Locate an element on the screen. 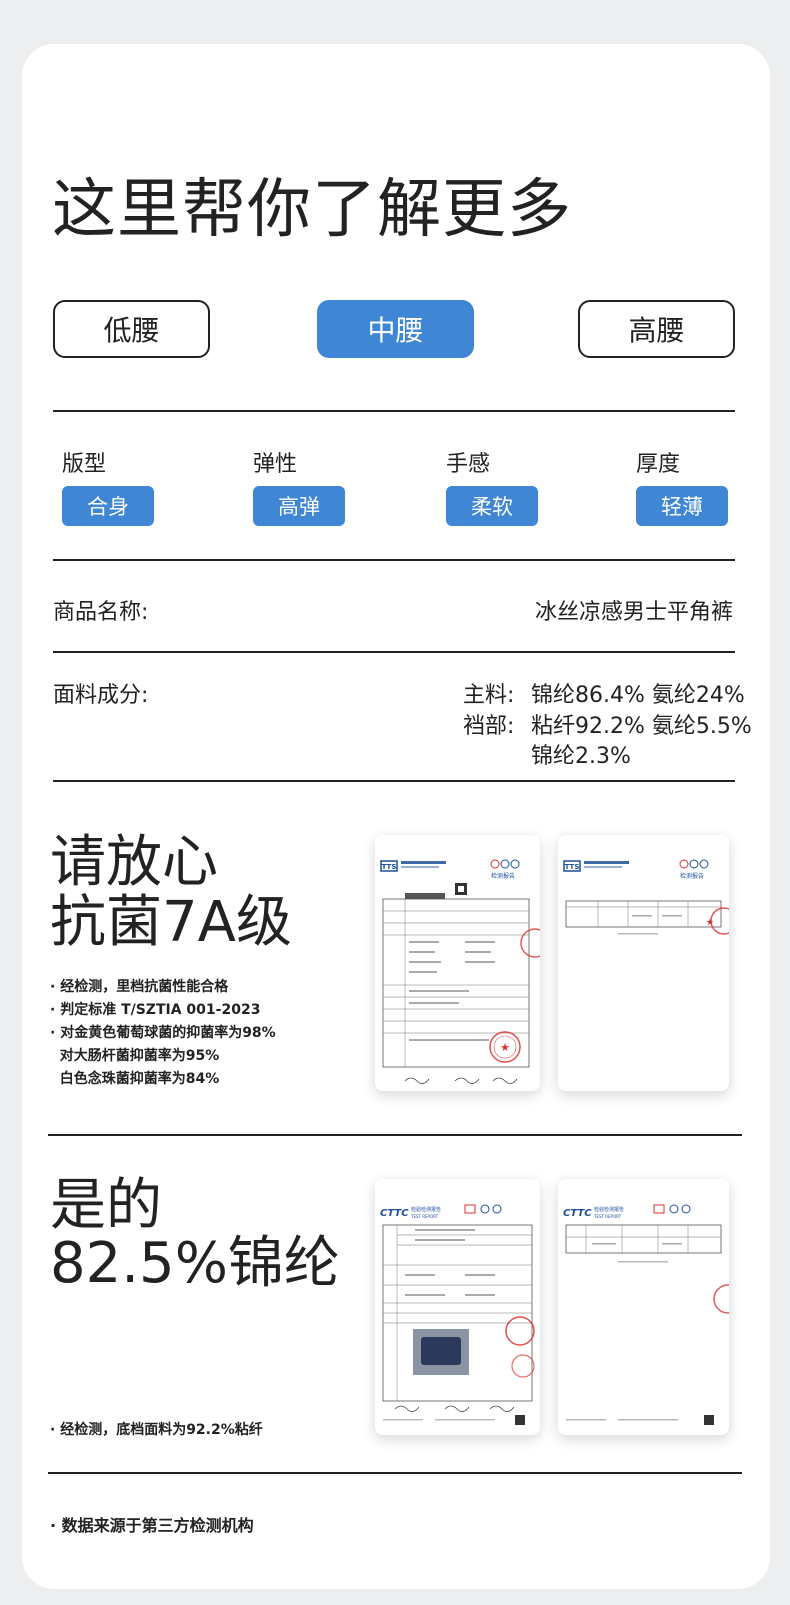  crotch-fabric-value-extra: 锦纶2.3% is located at coordinates (581, 756).